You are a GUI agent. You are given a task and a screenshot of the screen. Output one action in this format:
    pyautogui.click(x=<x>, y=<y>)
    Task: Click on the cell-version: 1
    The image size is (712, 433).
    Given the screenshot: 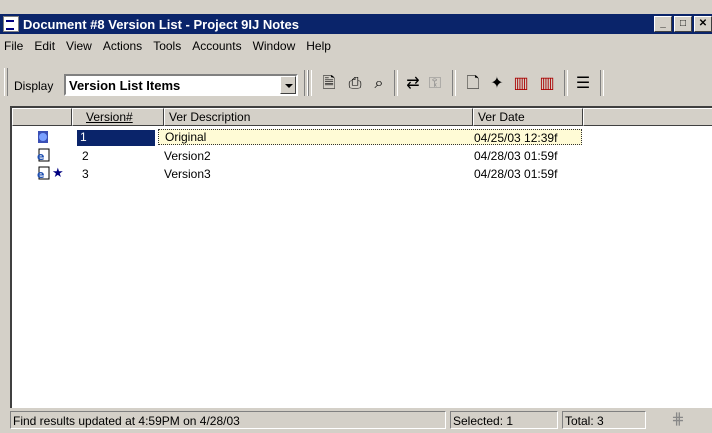 What is the action you would take?
    pyautogui.click(x=116, y=138)
    